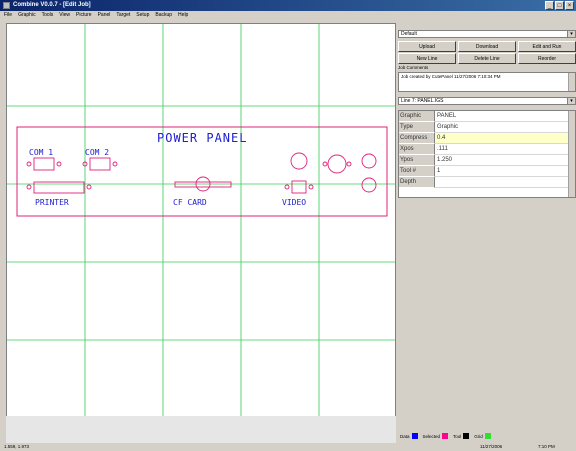  What do you see at coordinates (123, 15) in the screenshot?
I see `menu-target: Target` at bounding box center [123, 15].